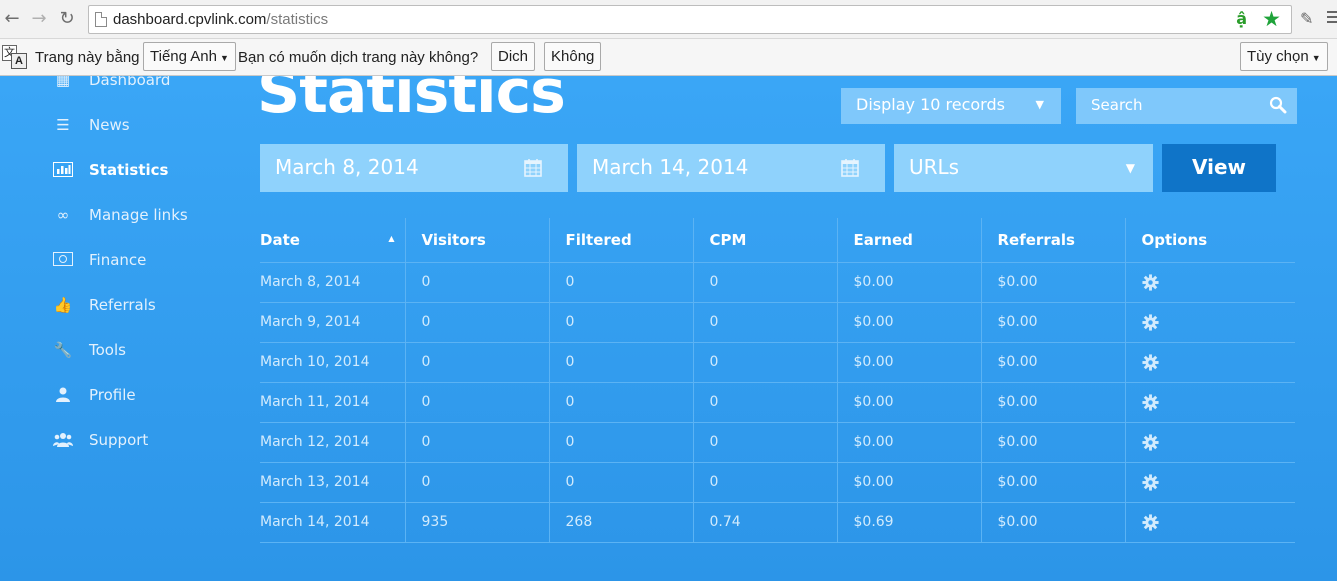 The image size is (1337, 581). Describe the element at coordinates (731, 168) in the screenshot. I see `date-to-field: March 14, 2014` at that location.